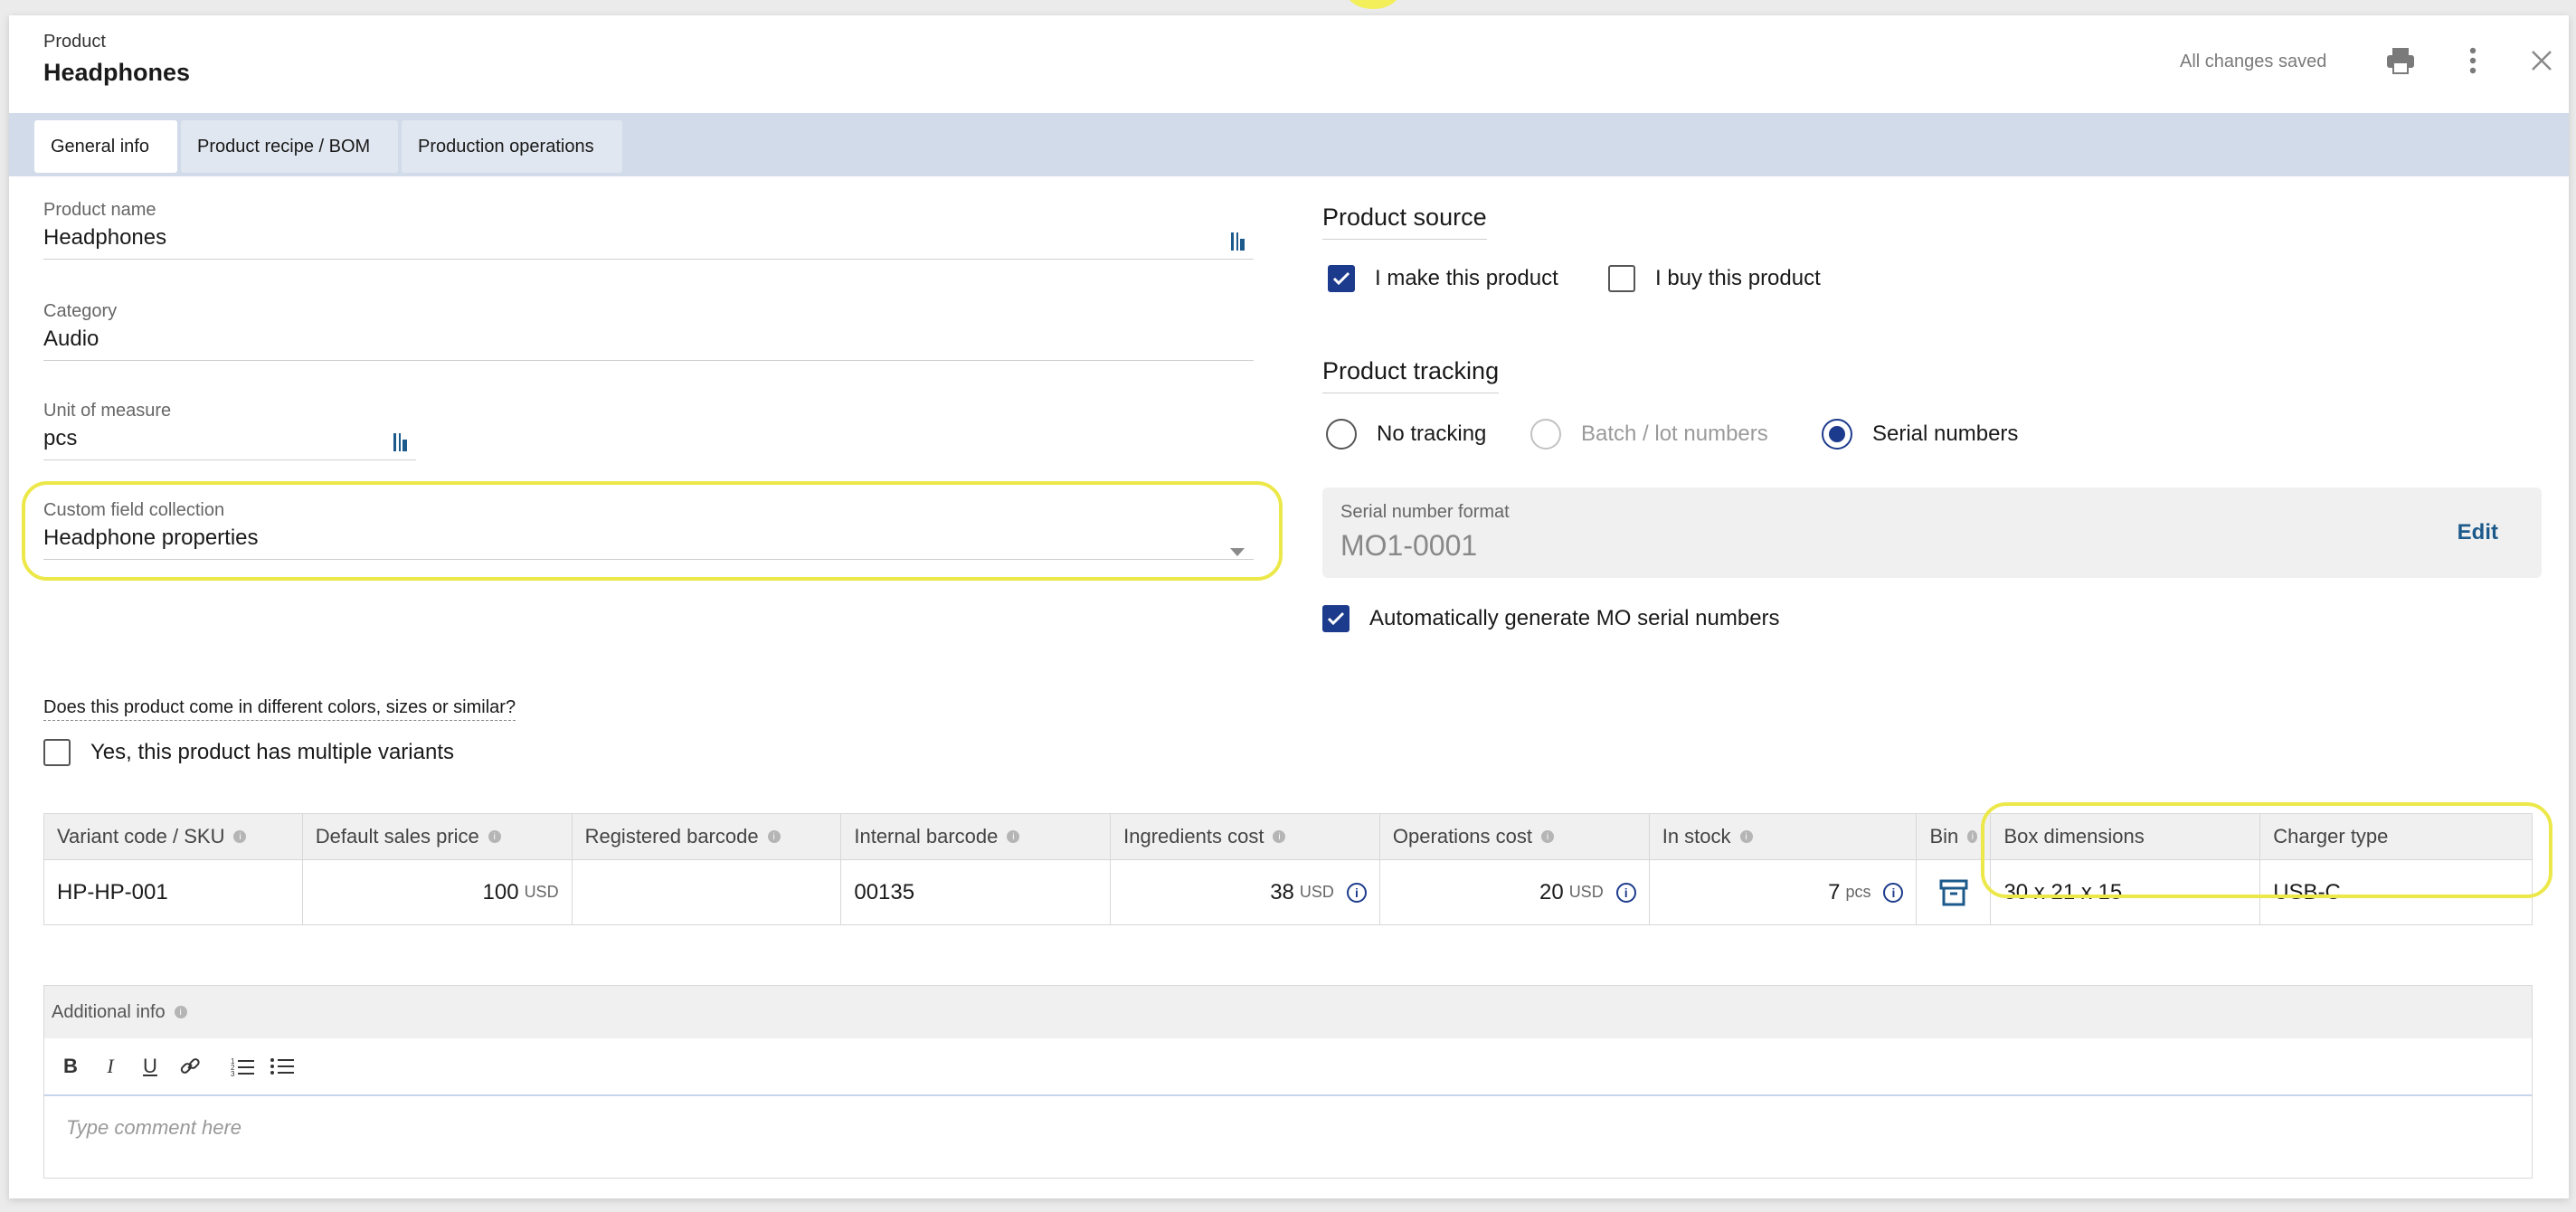 Image resolution: width=2576 pixels, height=1212 pixels. What do you see at coordinates (1738, 278) in the screenshot?
I see `buy-product-label: I buy this product` at bounding box center [1738, 278].